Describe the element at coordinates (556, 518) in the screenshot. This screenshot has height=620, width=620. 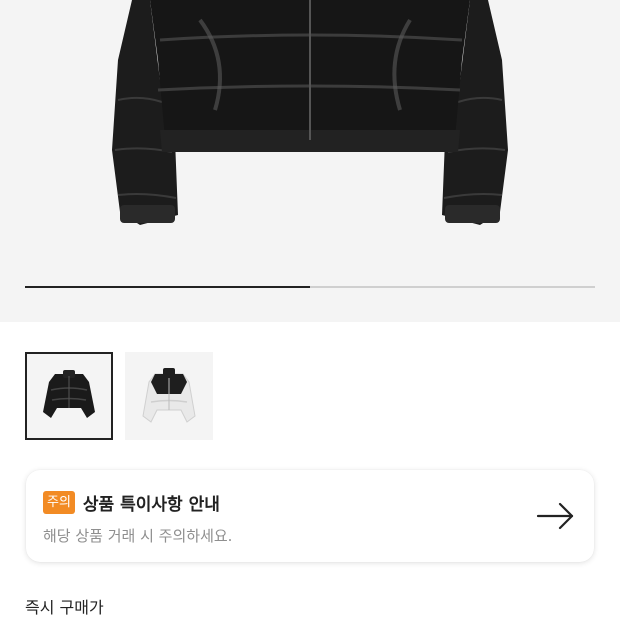
I see `arrow-right-icon` at that location.